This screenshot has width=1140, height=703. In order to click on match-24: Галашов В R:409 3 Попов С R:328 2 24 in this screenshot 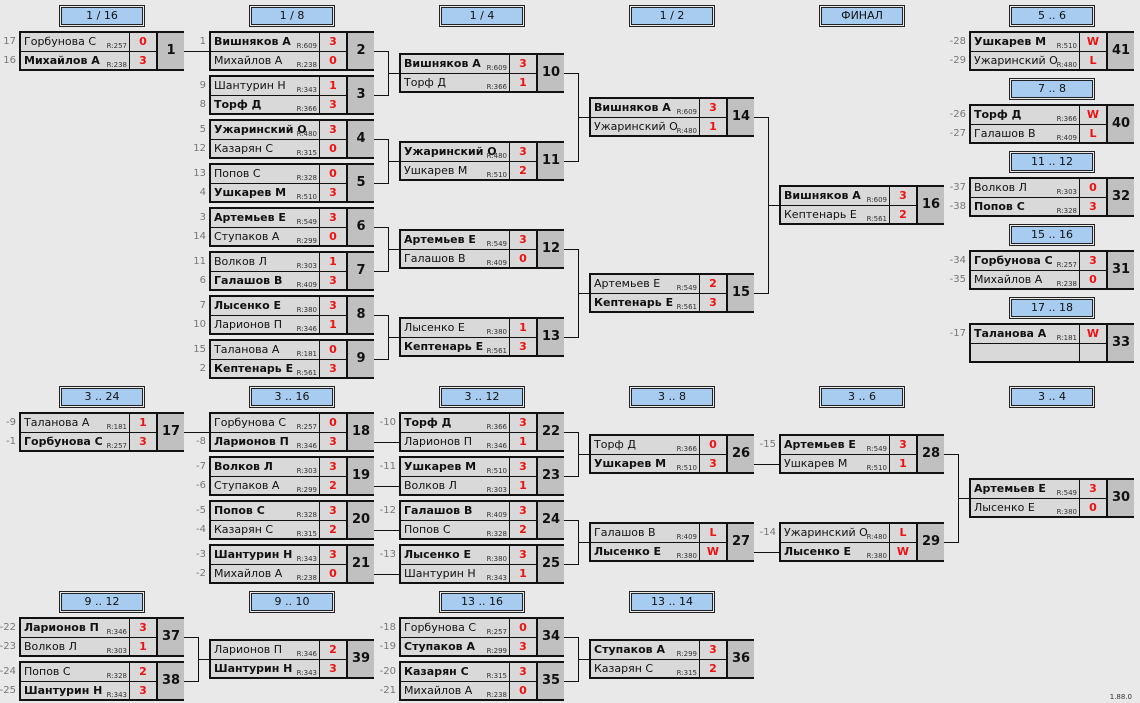, I will do `click(481, 520)`.